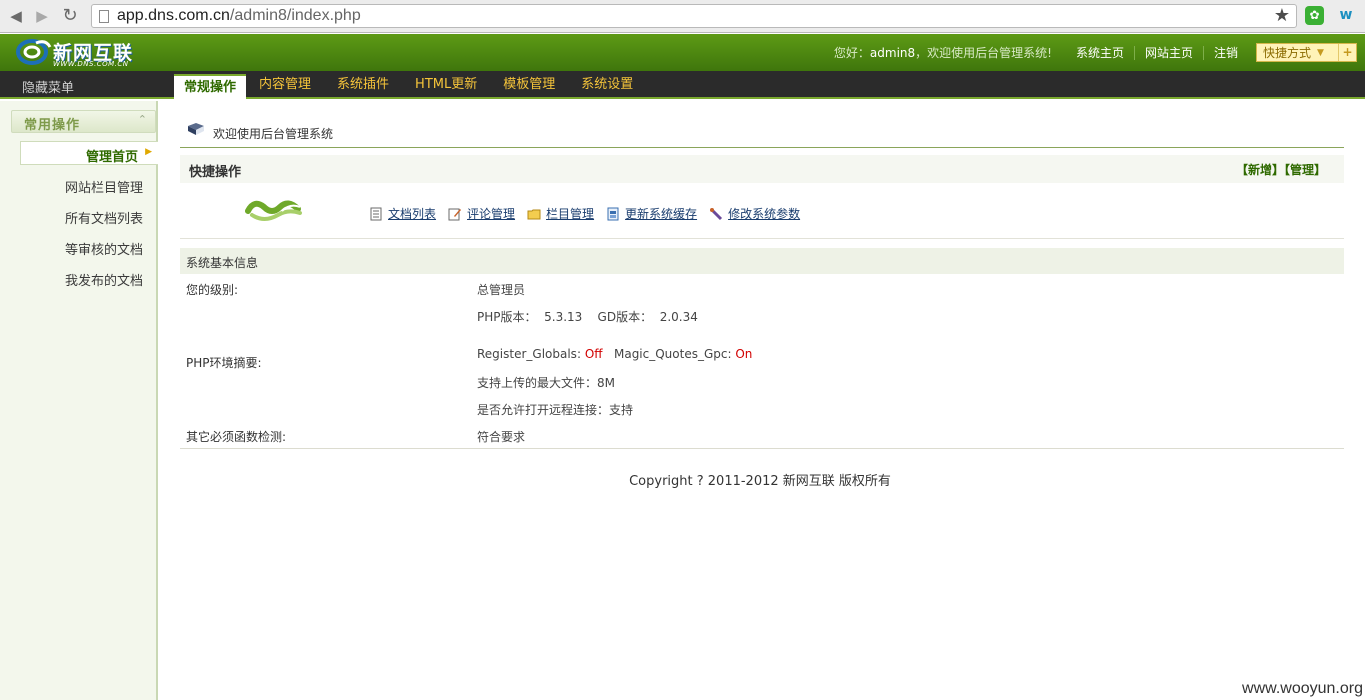 The width and height of the screenshot is (1365, 700). I want to click on func-check-value: 符合要求, so click(501, 437).